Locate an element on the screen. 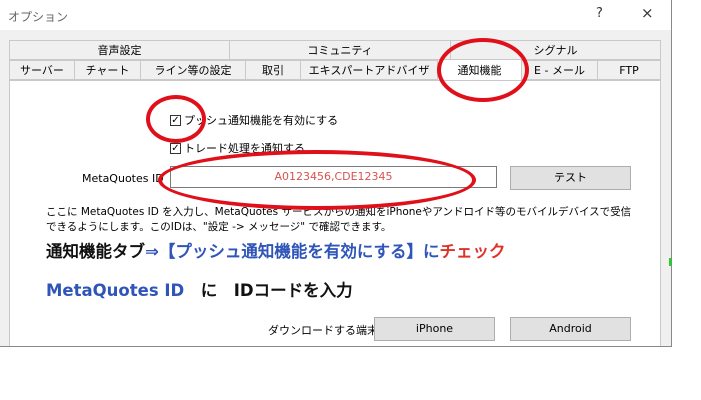  push-checkbox: ✓ is located at coordinates (175, 120).